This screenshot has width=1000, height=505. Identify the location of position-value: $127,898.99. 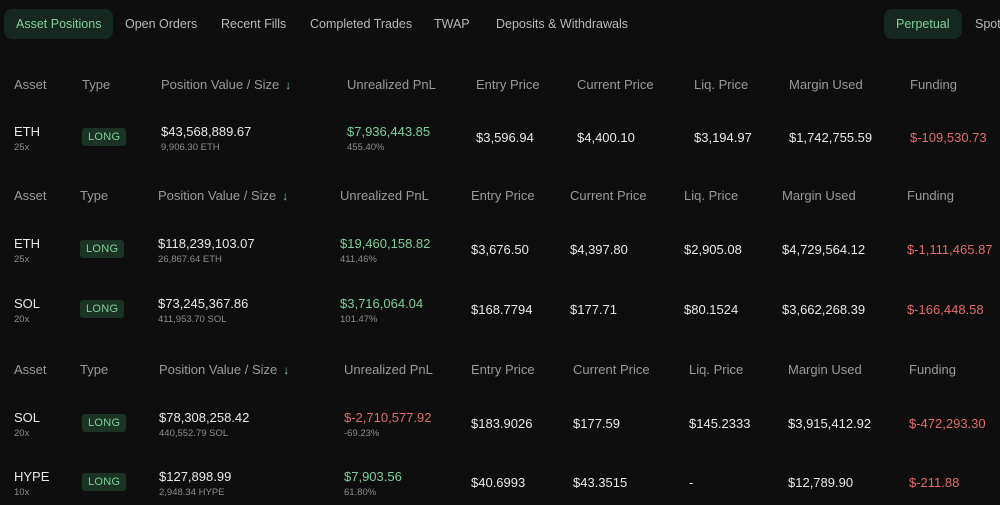
(195, 476).